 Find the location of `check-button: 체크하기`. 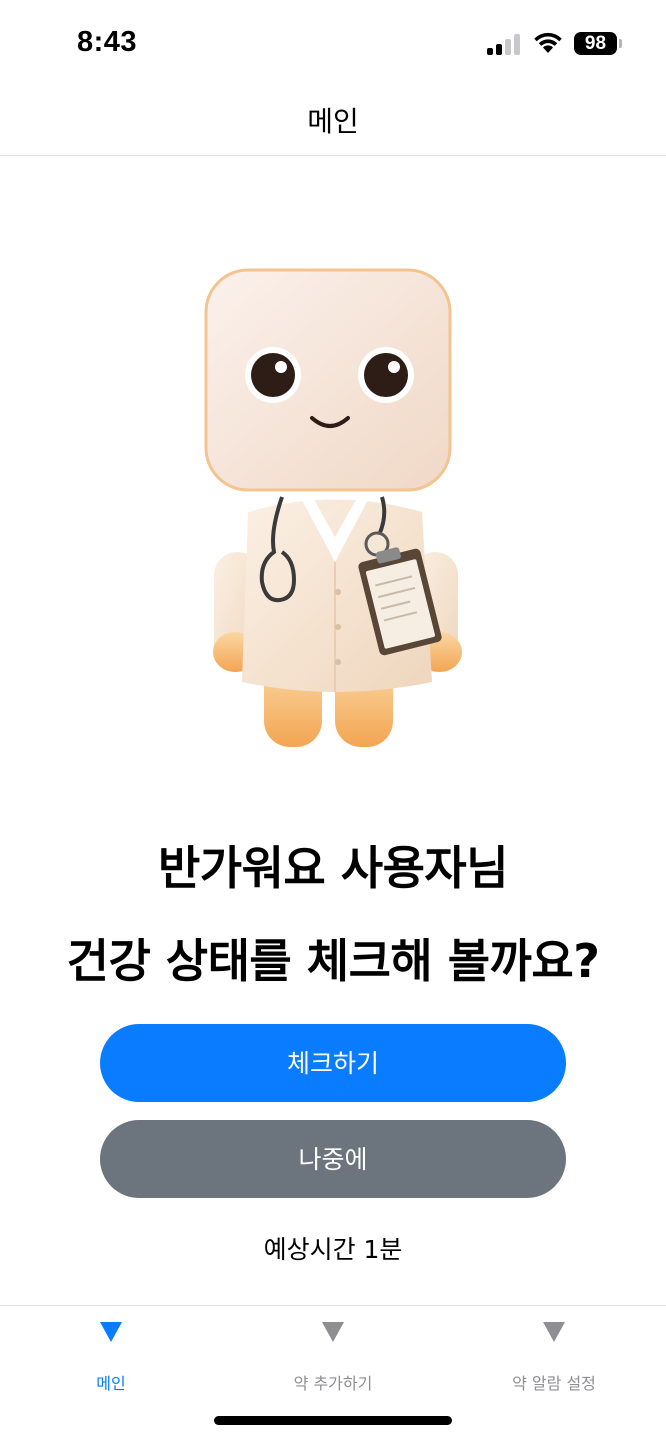

check-button: 체크하기 is located at coordinates (333, 1063).